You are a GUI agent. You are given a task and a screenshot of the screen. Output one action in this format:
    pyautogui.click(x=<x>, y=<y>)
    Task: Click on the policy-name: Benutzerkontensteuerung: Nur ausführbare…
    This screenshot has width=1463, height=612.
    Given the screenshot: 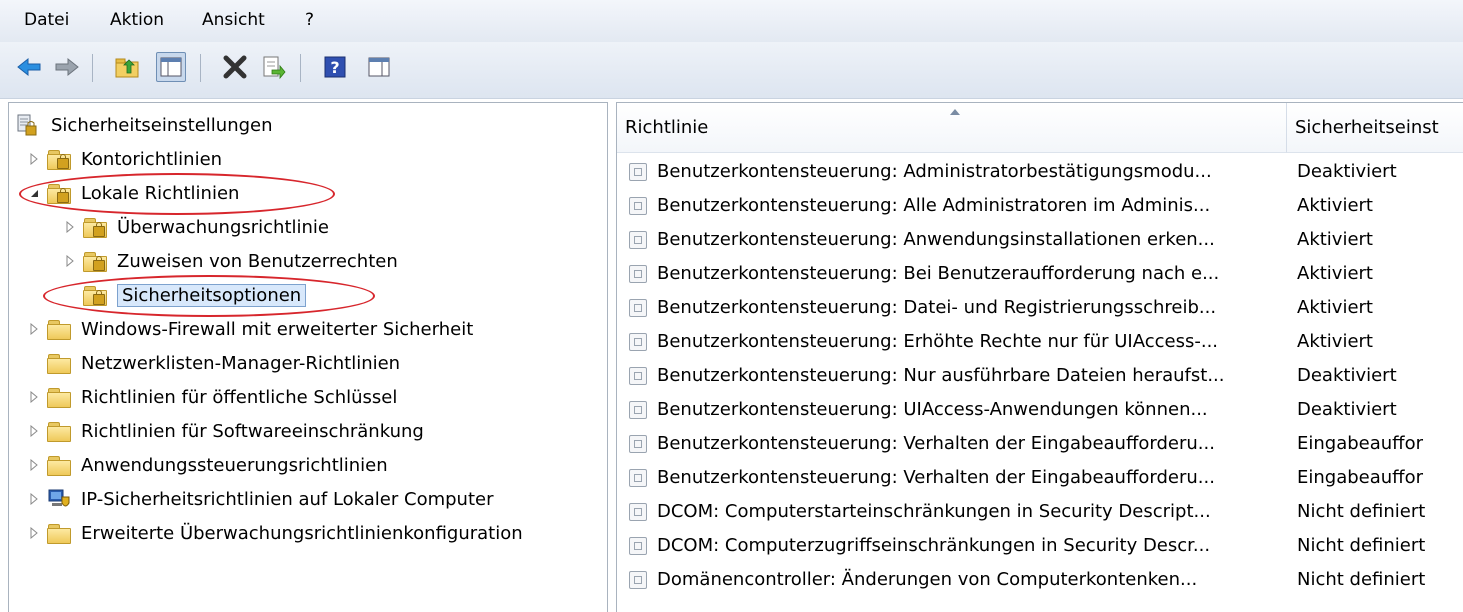 What is the action you would take?
    pyautogui.click(x=941, y=375)
    